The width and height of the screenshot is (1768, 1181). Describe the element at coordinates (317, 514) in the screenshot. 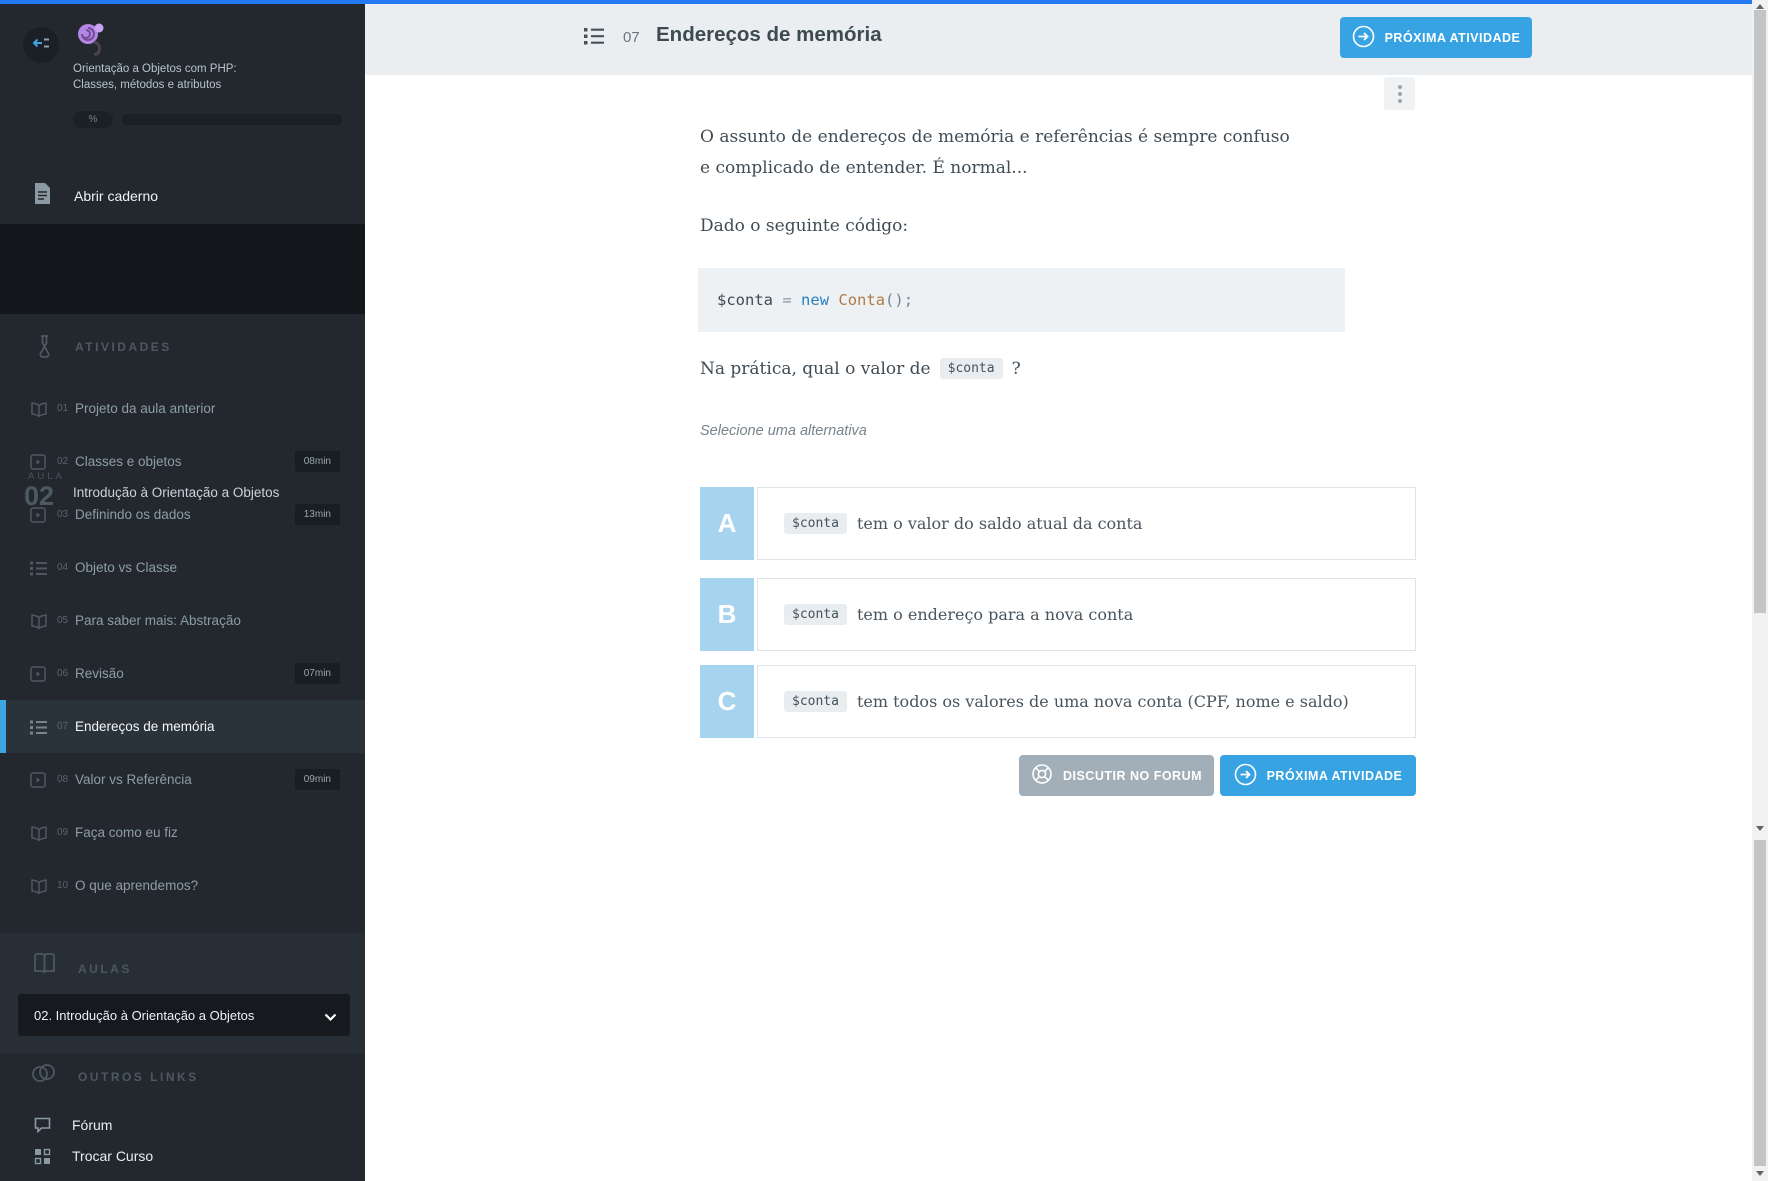

I see `duration-badge: 13min` at that location.